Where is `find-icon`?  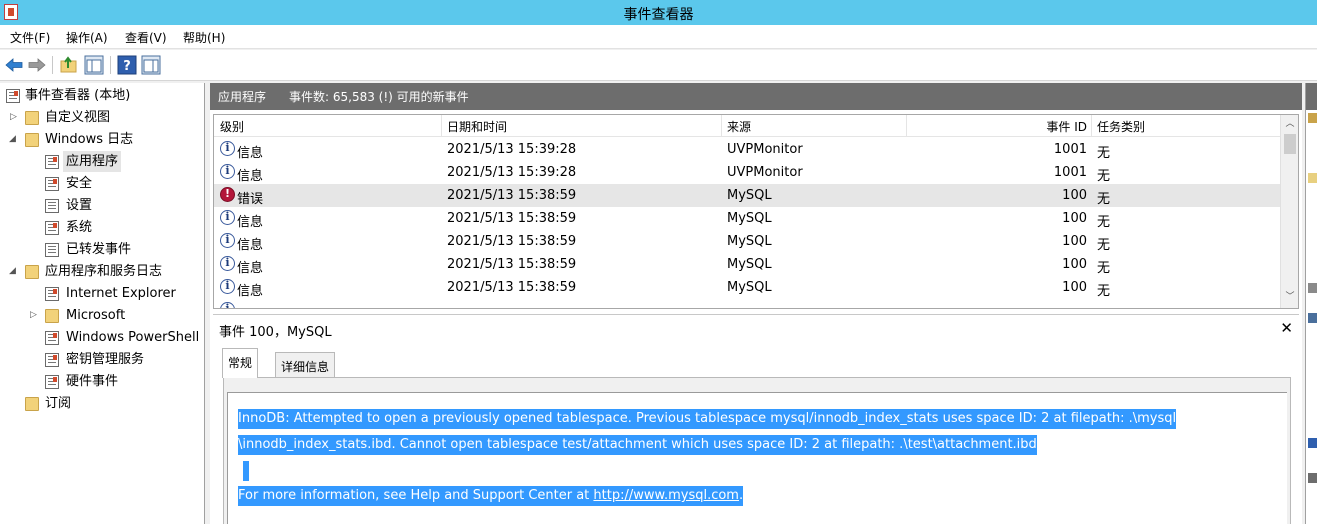
find-icon is located at coordinates (1312, 318).